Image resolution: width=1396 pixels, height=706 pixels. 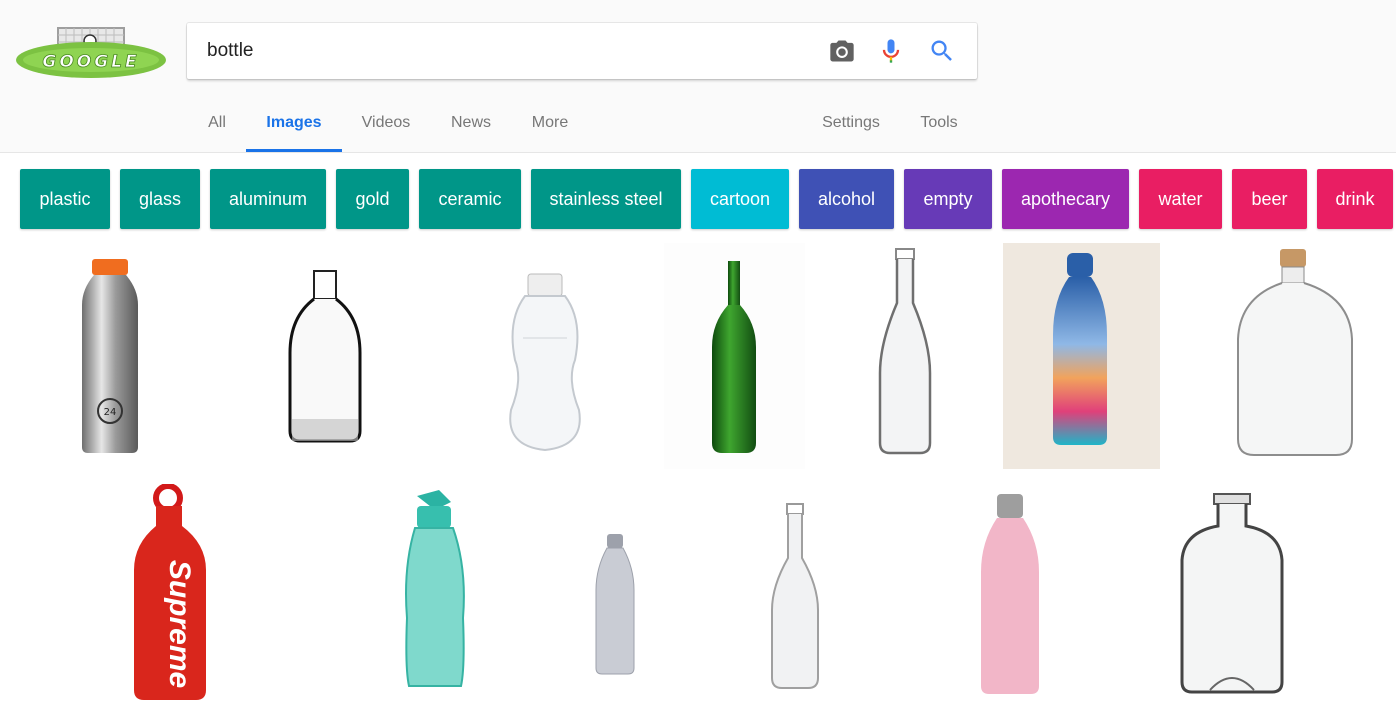 I want to click on result-clear-soda-bottle, so click(x=905, y=356).